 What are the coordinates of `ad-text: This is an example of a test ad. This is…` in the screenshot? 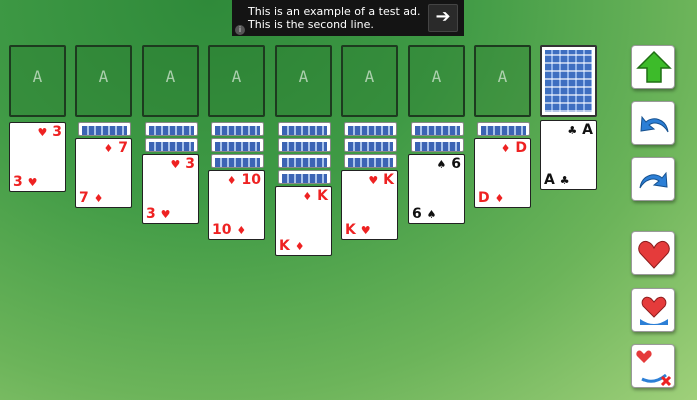 It's located at (334, 18).